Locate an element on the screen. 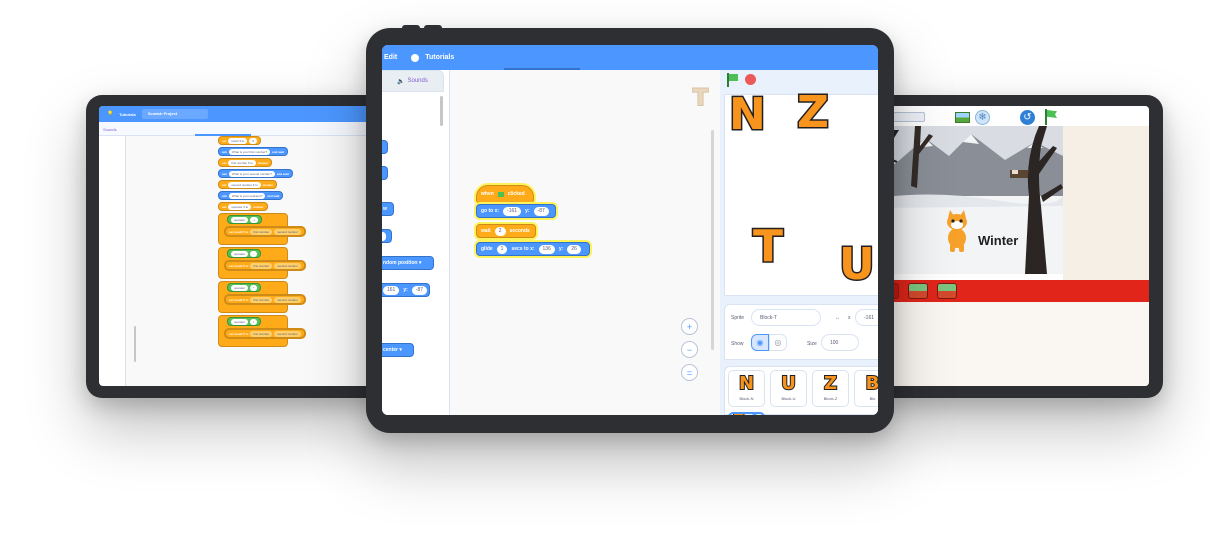  left-block-set: set result ▾ to 0 is located at coordinates (240, 140).